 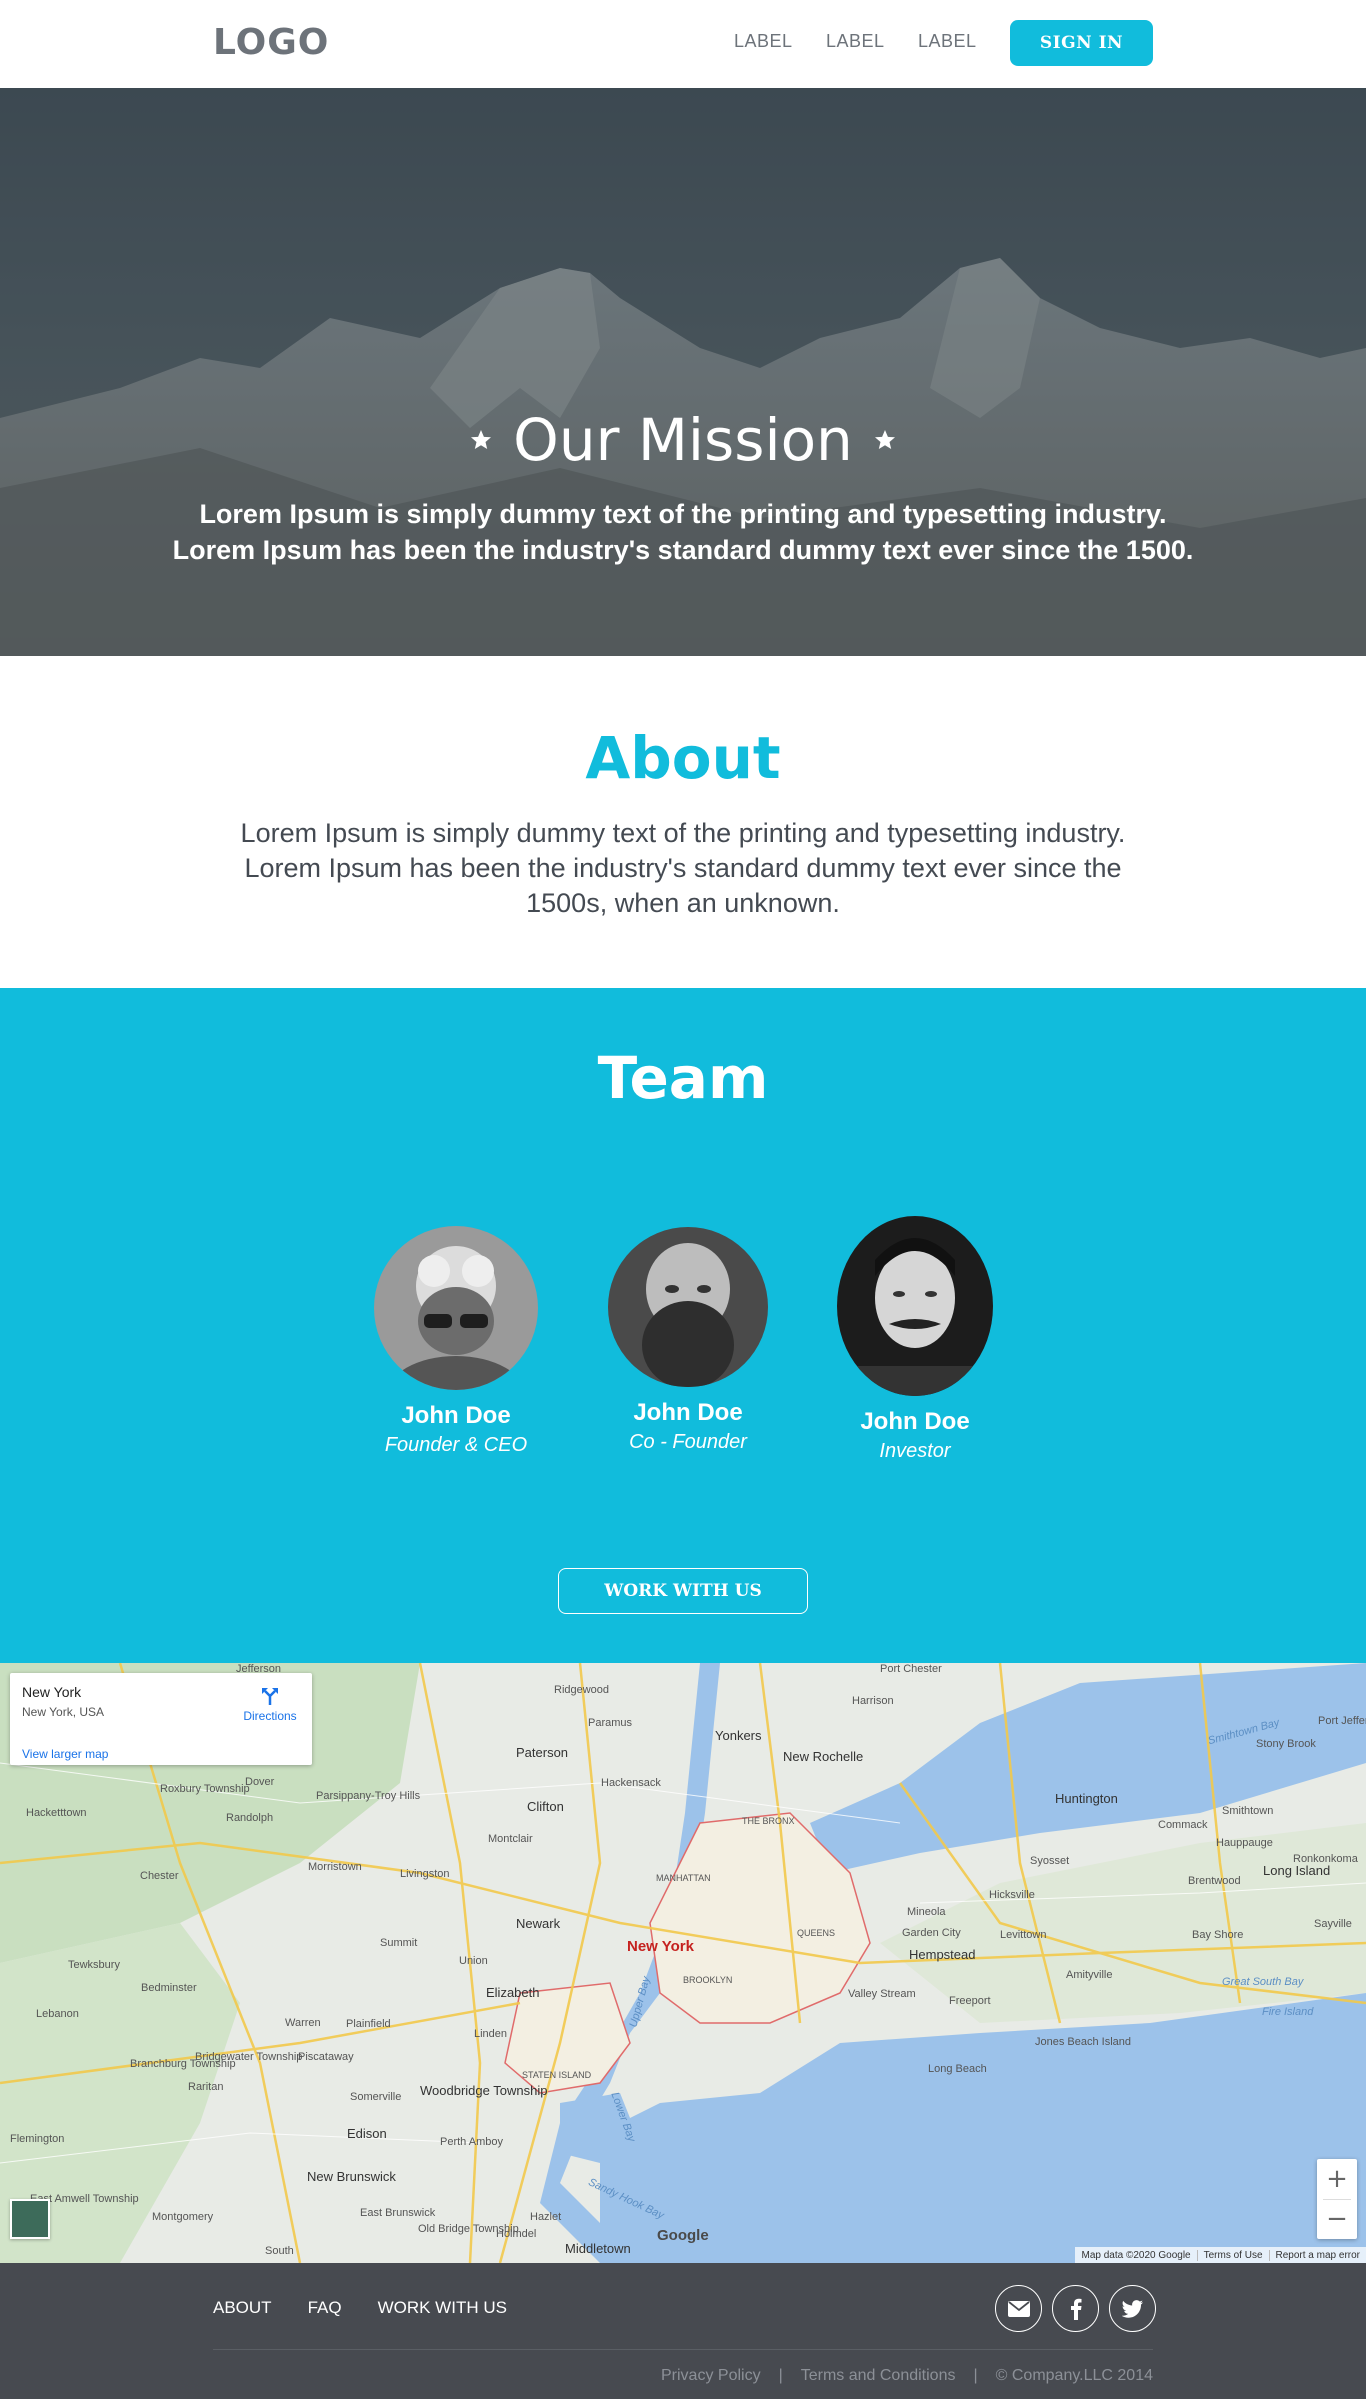 I want to click on twitter-icon, so click(x=1132, y=2308).